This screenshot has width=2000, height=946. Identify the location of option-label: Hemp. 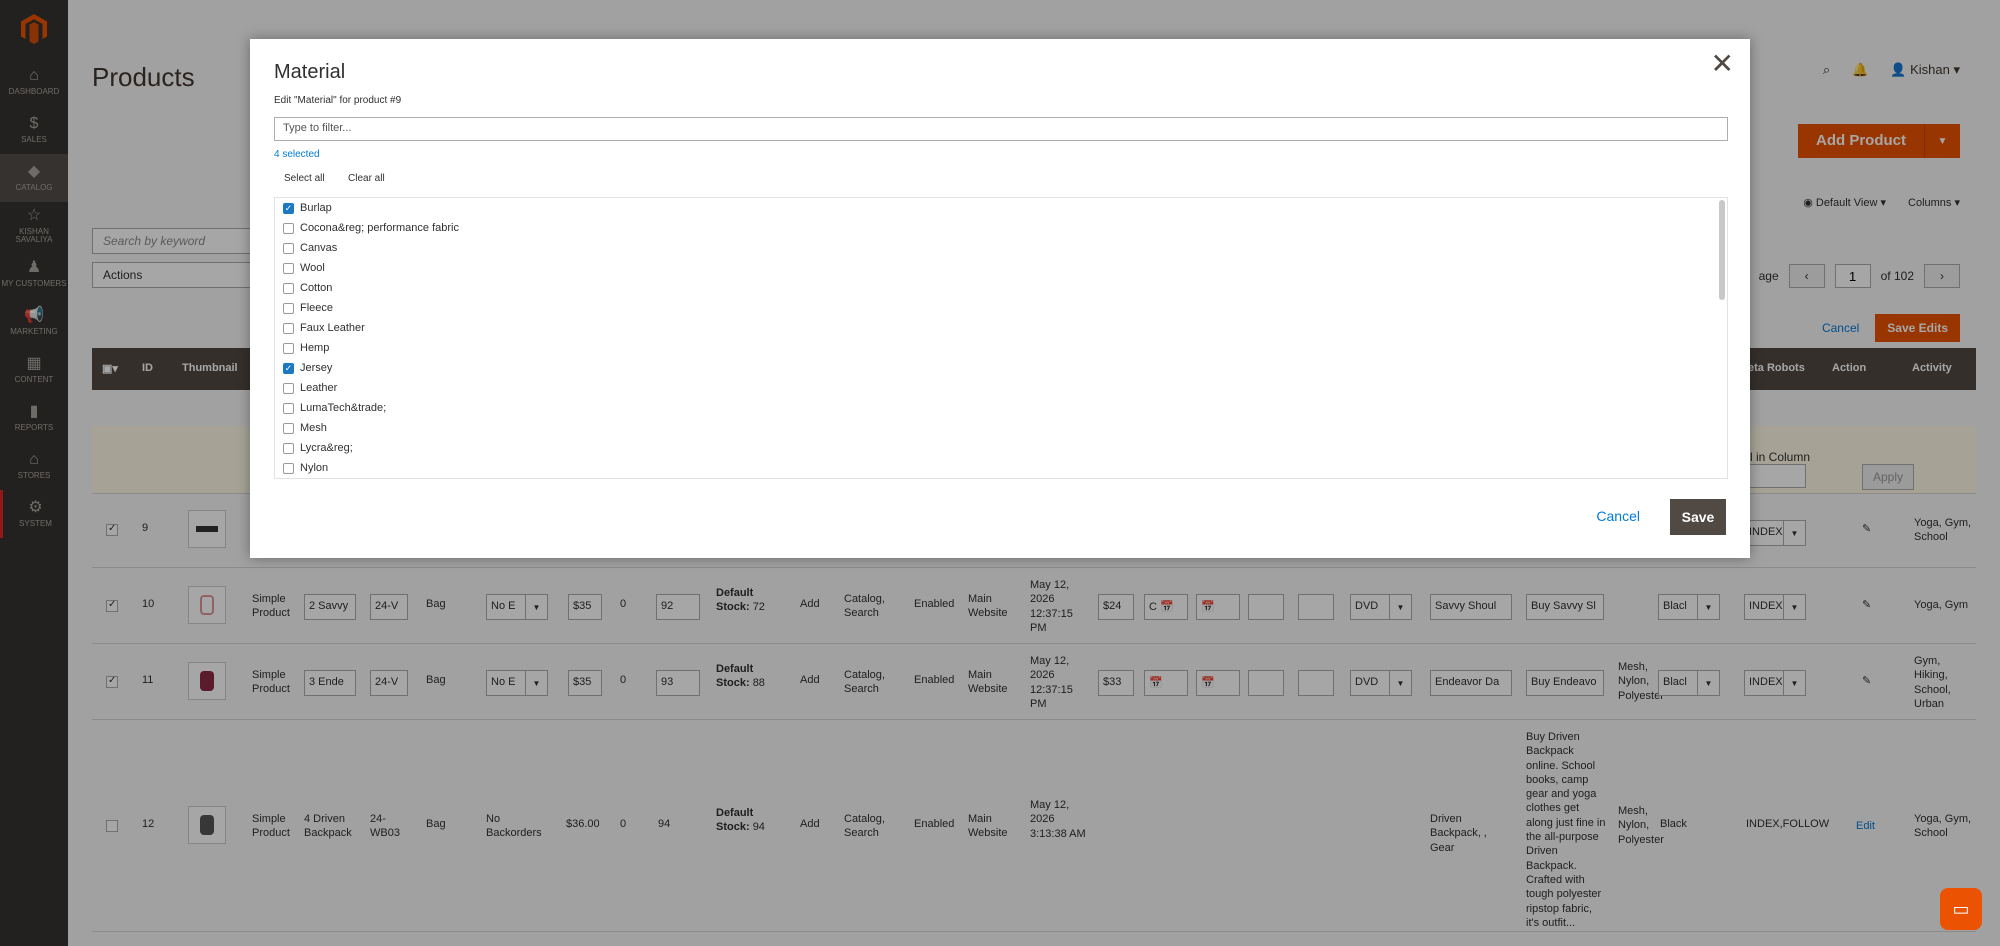
(315, 348).